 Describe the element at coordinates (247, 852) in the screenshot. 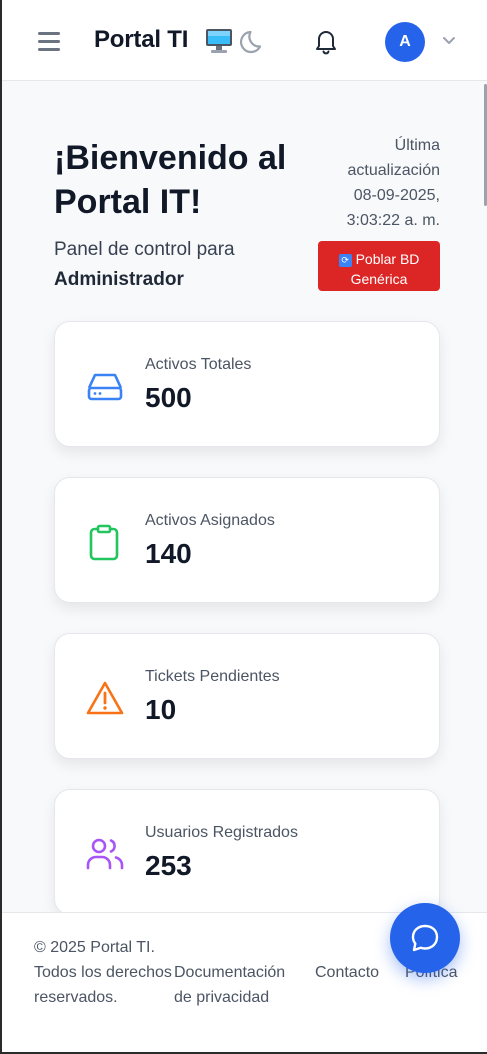

I see `stat-card-registered-users: Usuarios Registrados 253` at that location.